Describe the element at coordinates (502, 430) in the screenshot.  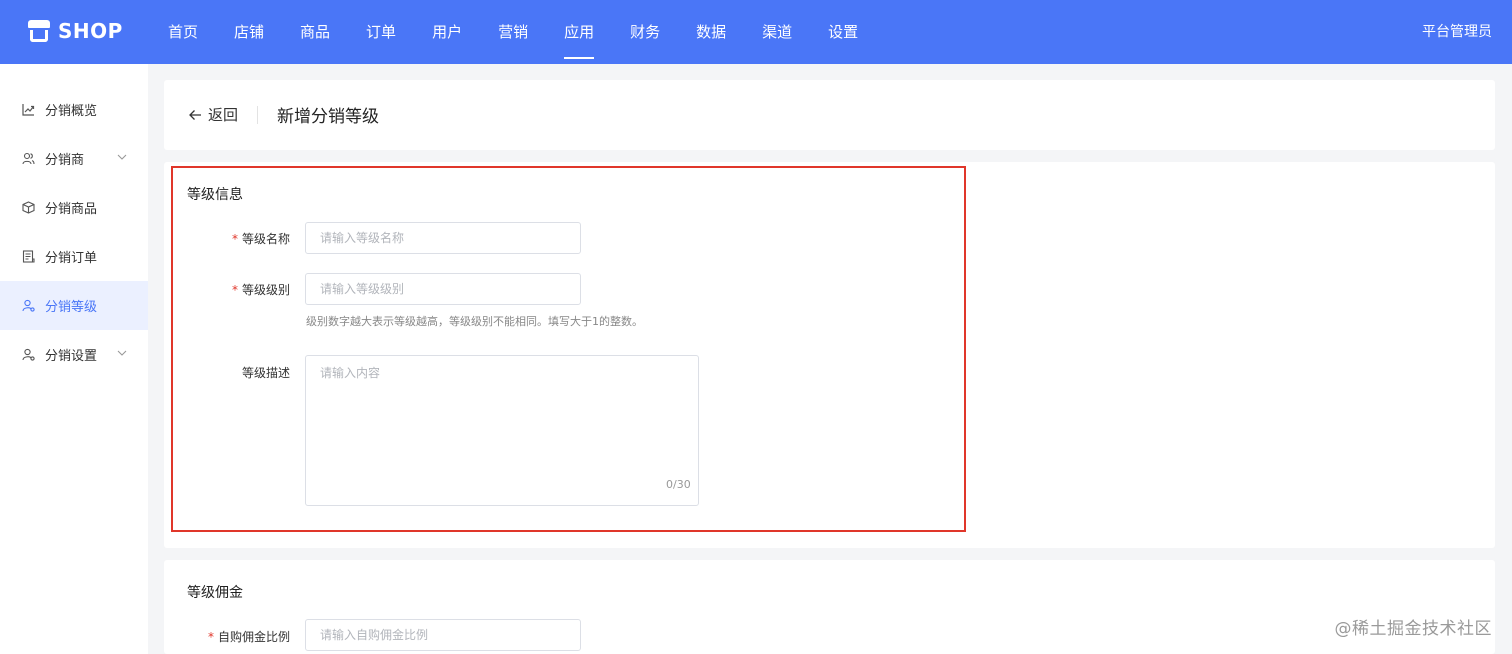
I see `level-desc-textarea` at that location.